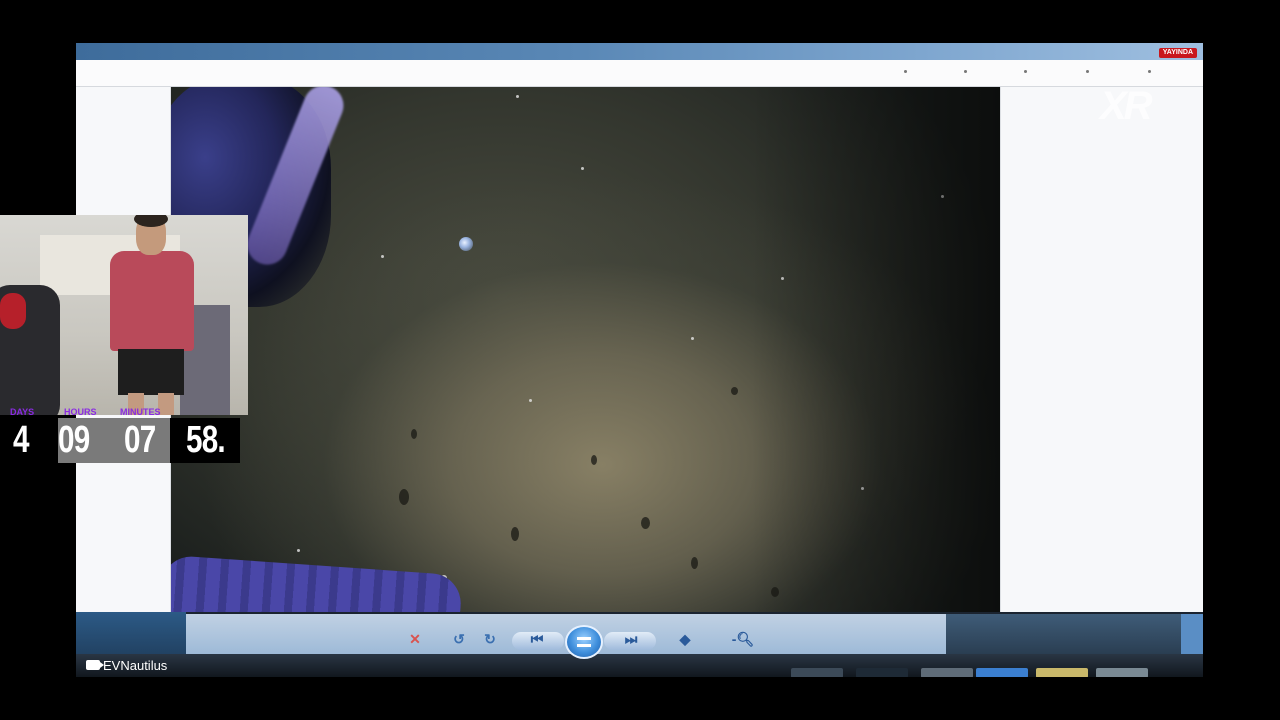 The height and width of the screenshot is (720, 1280). I want to click on play-pause-button, so click(584, 642).